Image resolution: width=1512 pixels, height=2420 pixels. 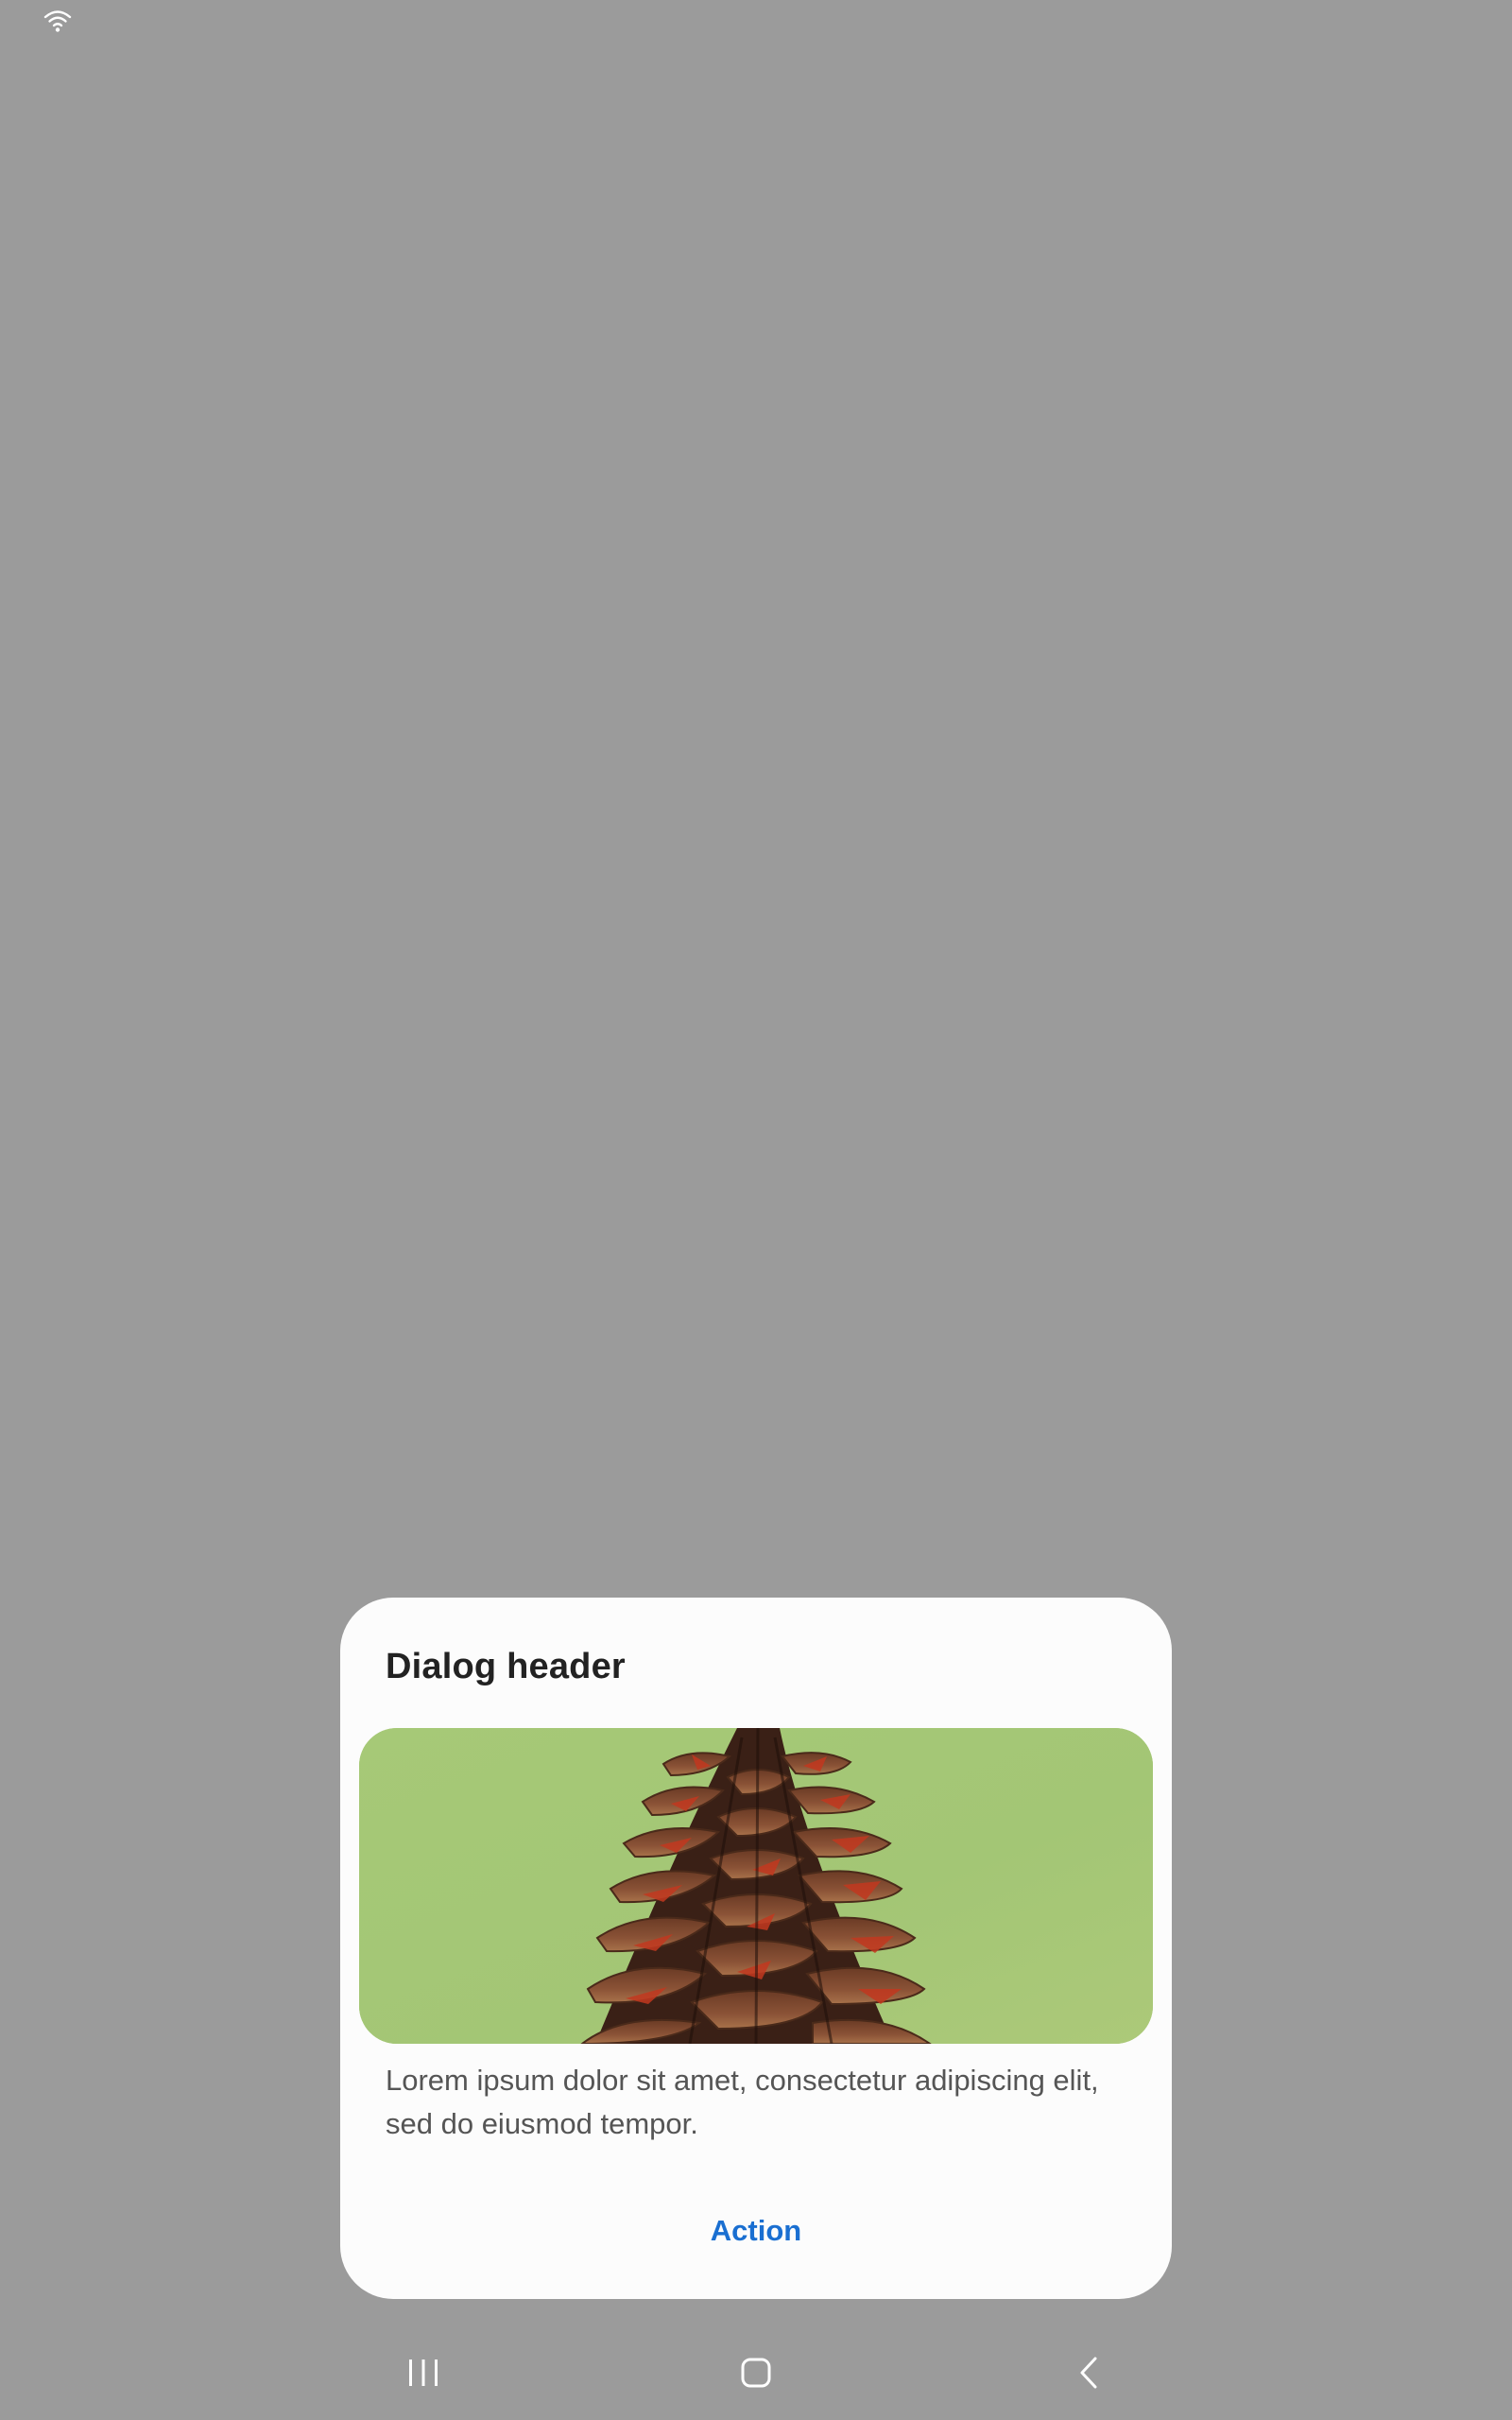 I want to click on home-button, so click(x=756, y=2373).